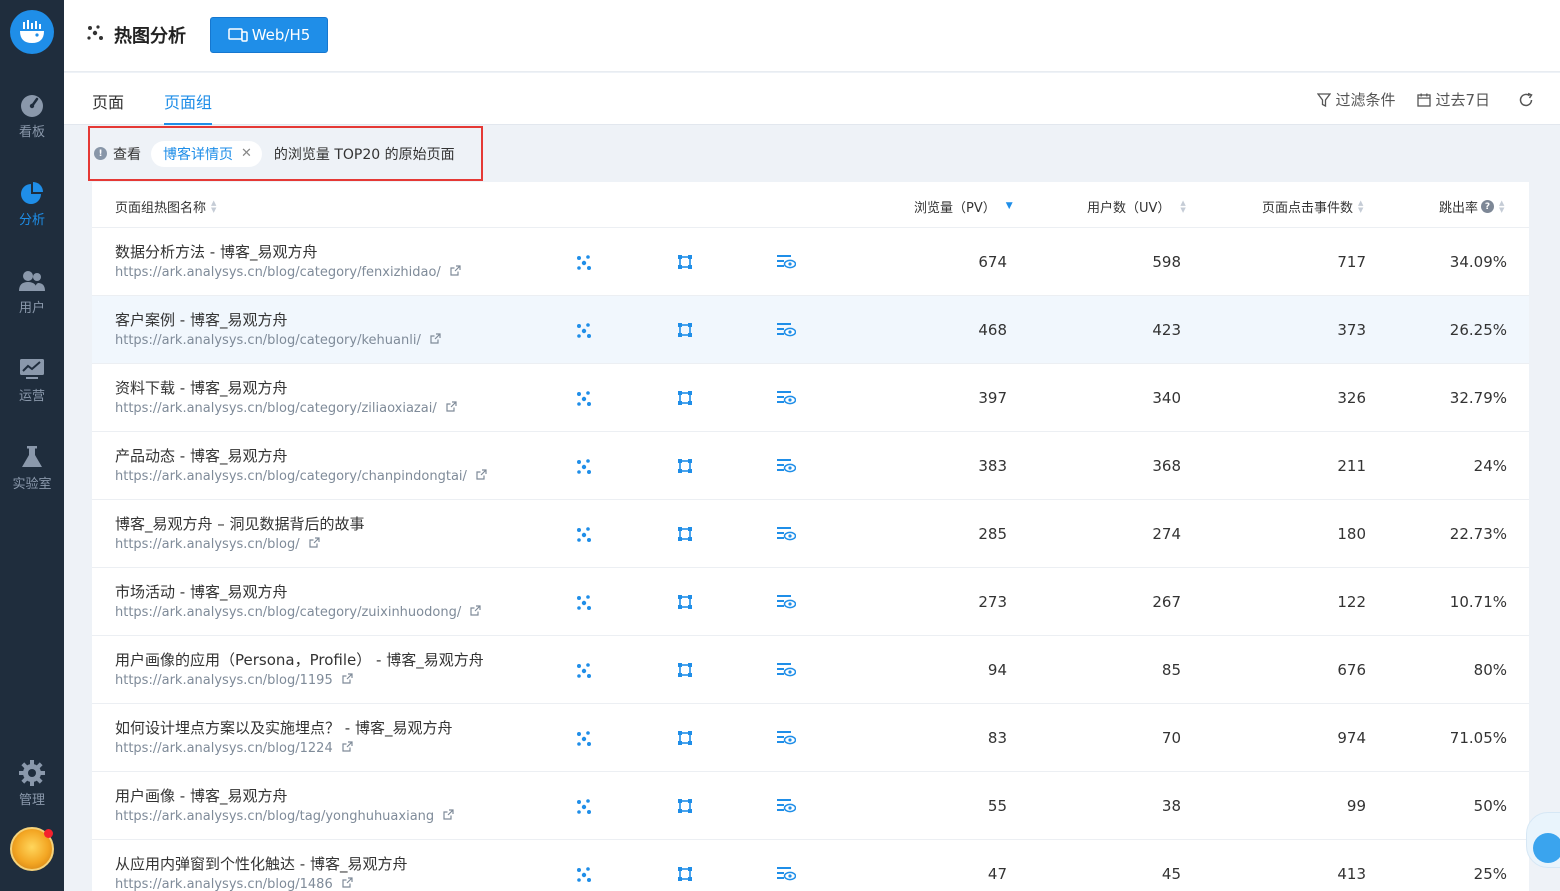 The height and width of the screenshot is (891, 1560). Describe the element at coordinates (234, 680) in the screenshot. I see `page-url: https://ark.analysys.cn/blog/1195` at that location.